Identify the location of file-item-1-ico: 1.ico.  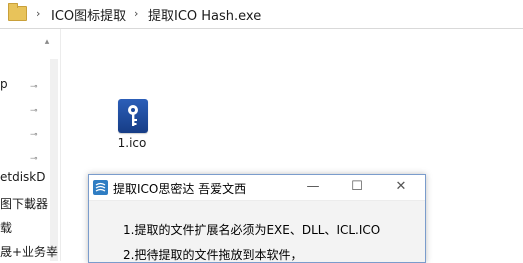
(132, 127).